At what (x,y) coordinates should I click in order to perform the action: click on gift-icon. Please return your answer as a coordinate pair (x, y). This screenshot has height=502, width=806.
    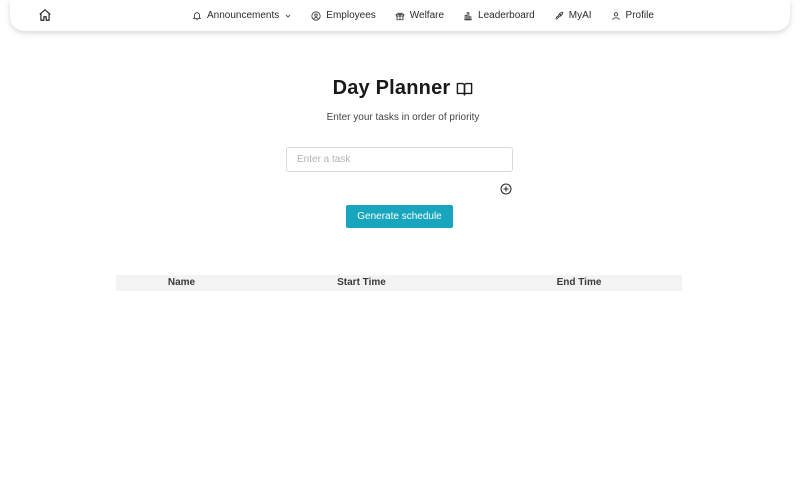
    Looking at the image, I should click on (399, 16).